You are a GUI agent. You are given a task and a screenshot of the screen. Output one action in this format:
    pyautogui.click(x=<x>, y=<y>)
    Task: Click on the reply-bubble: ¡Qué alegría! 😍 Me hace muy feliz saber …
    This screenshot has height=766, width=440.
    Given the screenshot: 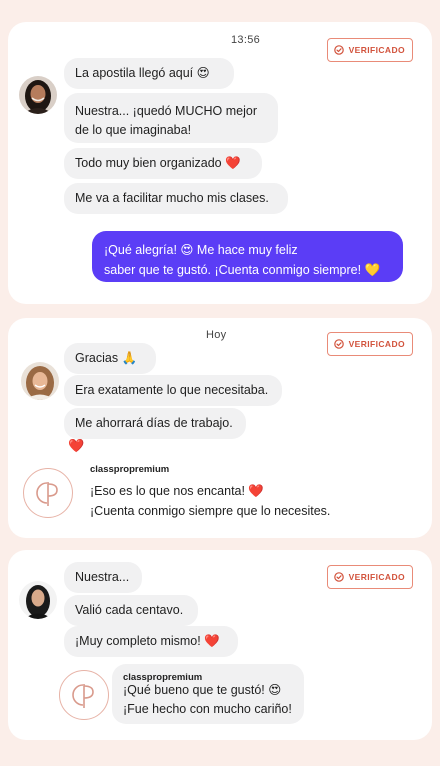 What is the action you would take?
    pyautogui.click(x=247, y=256)
    